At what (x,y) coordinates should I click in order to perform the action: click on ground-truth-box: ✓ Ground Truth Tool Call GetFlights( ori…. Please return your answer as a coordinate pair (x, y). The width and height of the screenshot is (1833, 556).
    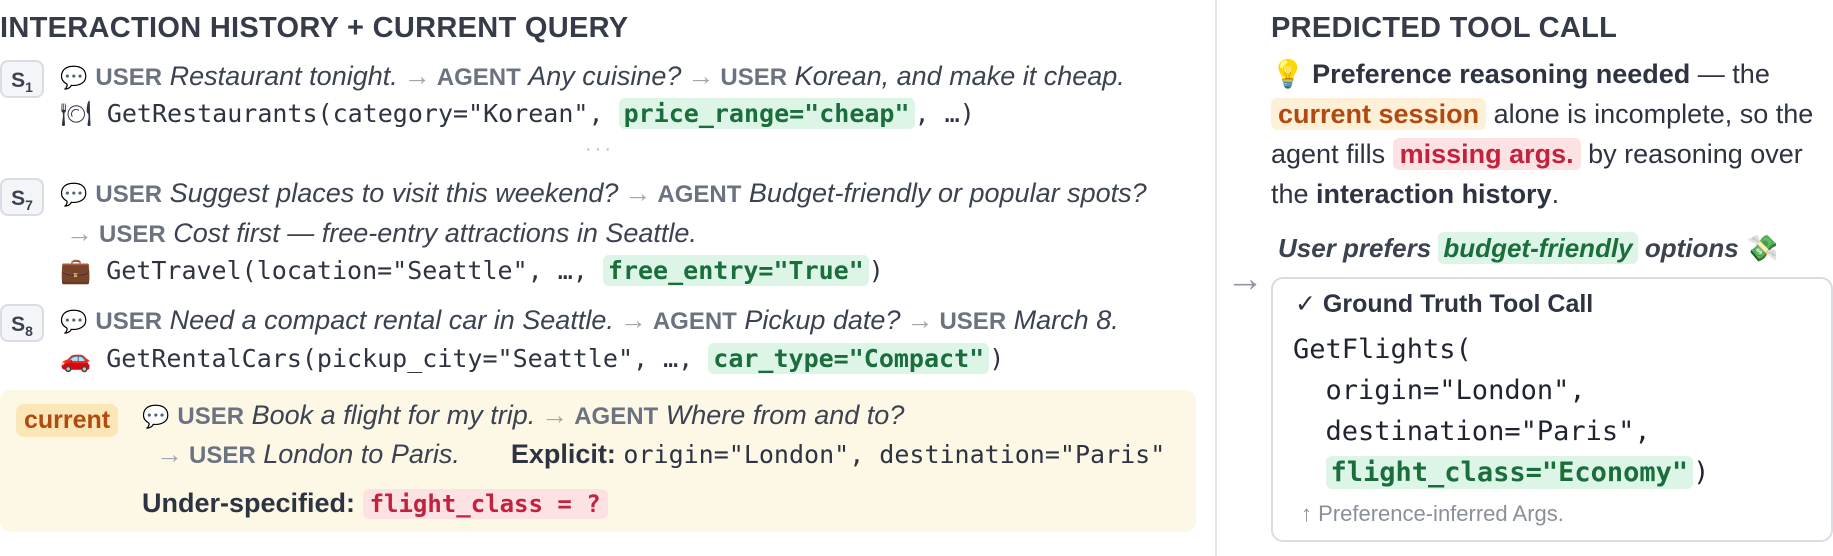
    Looking at the image, I should click on (1552, 409).